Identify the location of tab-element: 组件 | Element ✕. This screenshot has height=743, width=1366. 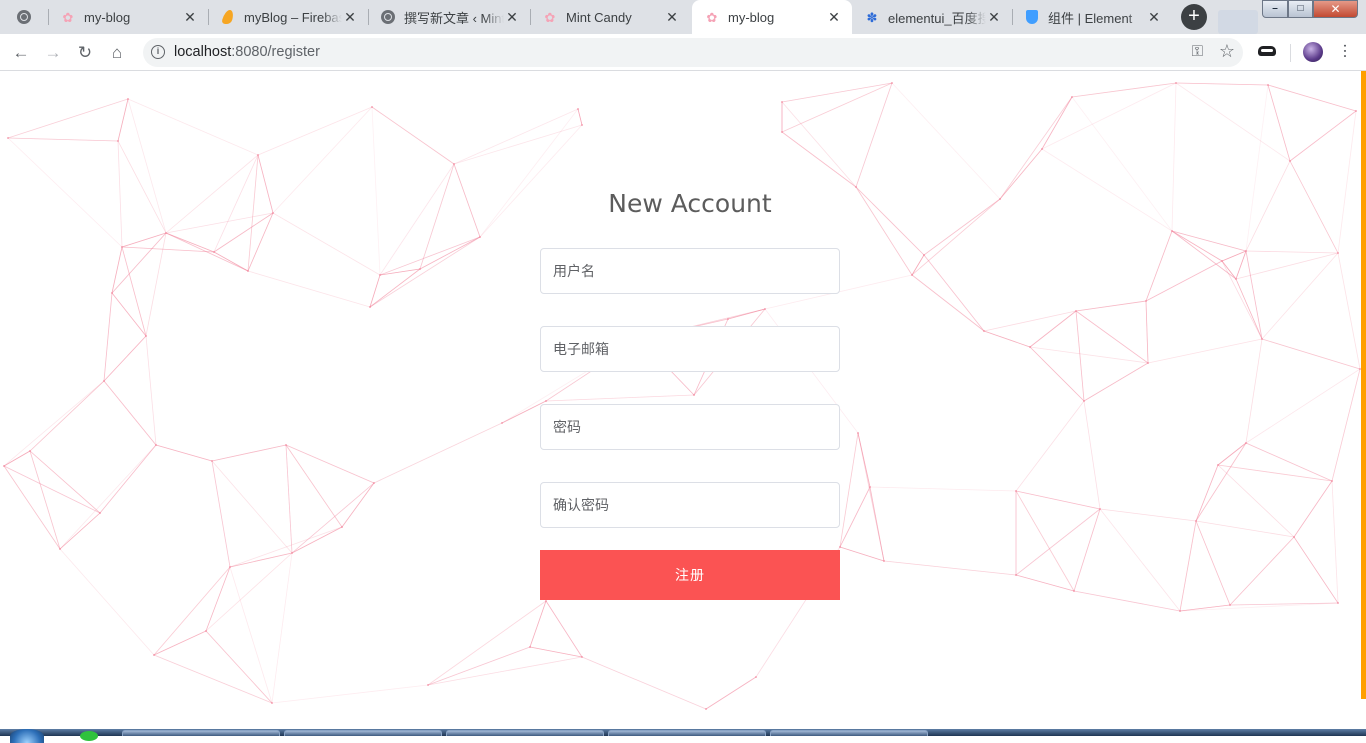
(1092, 17).